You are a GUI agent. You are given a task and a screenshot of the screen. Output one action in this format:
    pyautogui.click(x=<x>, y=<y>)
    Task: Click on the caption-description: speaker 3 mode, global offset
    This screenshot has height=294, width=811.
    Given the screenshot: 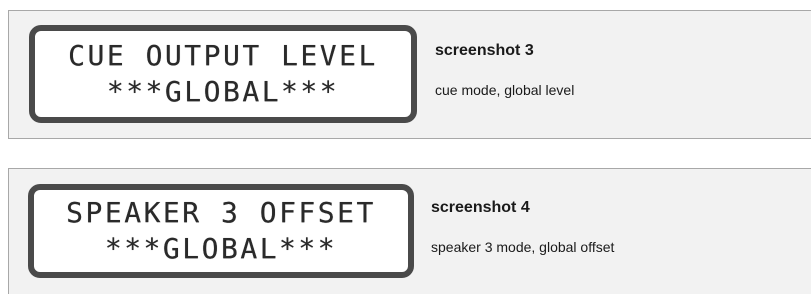 What is the action you would take?
    pyautogui.click(x=523, y=247)
    